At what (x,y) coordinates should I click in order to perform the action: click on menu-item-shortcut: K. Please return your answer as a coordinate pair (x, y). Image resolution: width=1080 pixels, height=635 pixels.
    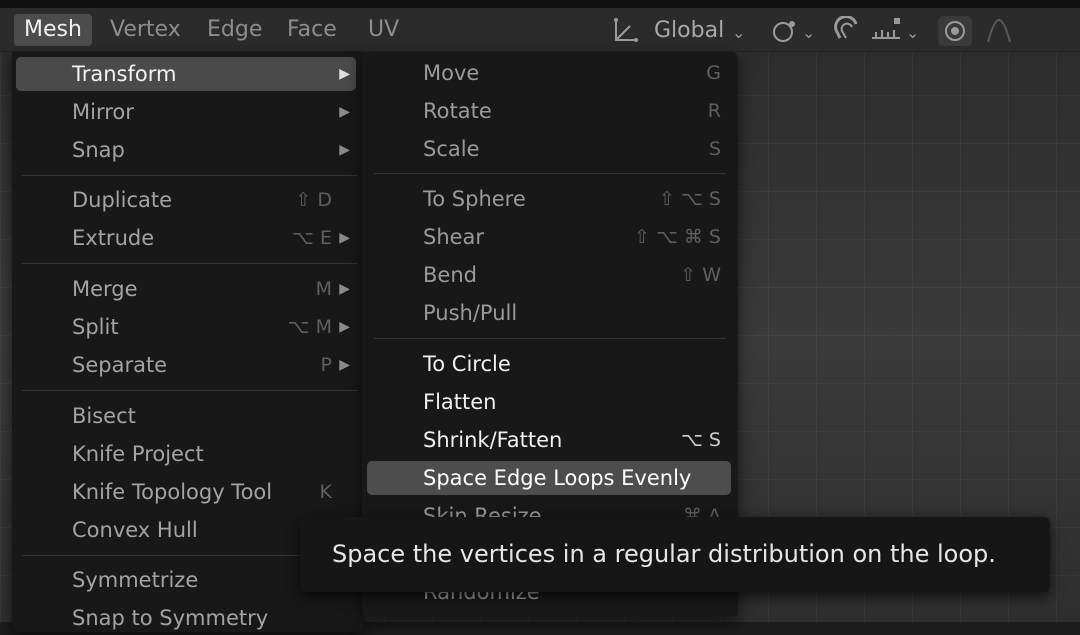
    Looking at the image, I should click on (325, 492).